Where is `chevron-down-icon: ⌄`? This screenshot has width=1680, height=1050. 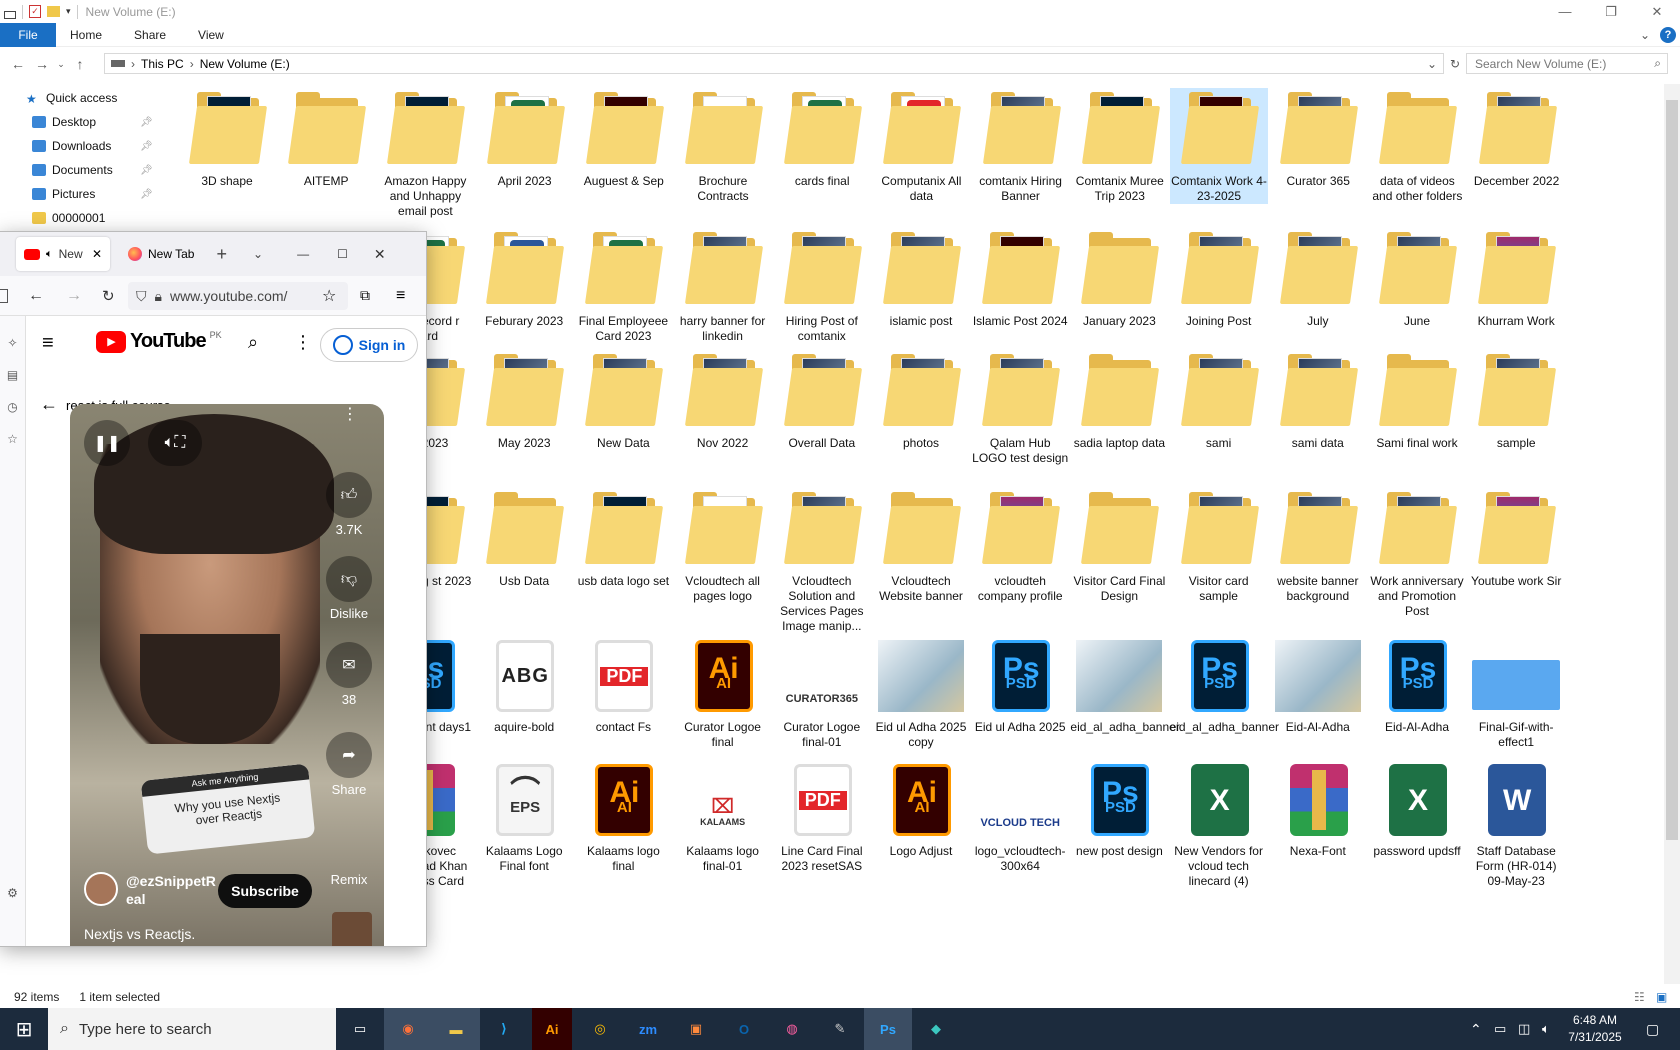 chevron-down-icon: ⌄ is located at coordinates (1645, 35).